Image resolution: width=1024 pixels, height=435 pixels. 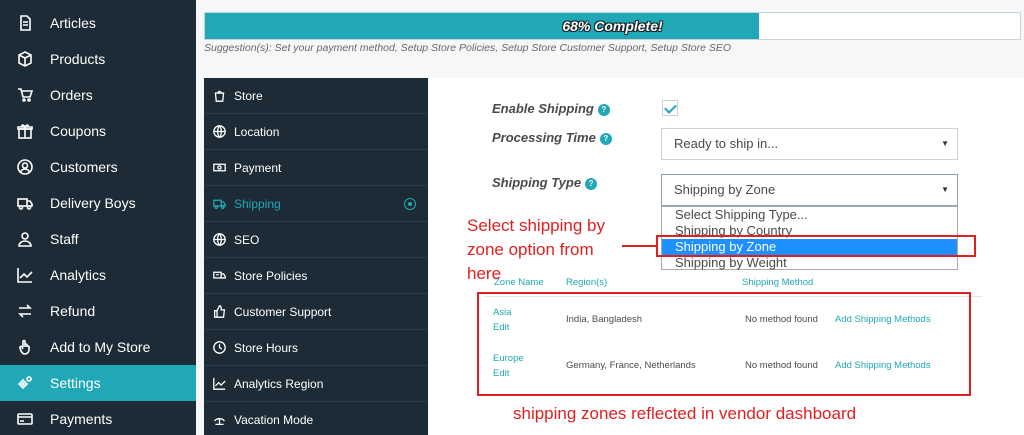 What do you see at coordinates (98, 95) in the screenshot?
I see `sidebar-item-orders: Orders` at bounding box center [98, 95].